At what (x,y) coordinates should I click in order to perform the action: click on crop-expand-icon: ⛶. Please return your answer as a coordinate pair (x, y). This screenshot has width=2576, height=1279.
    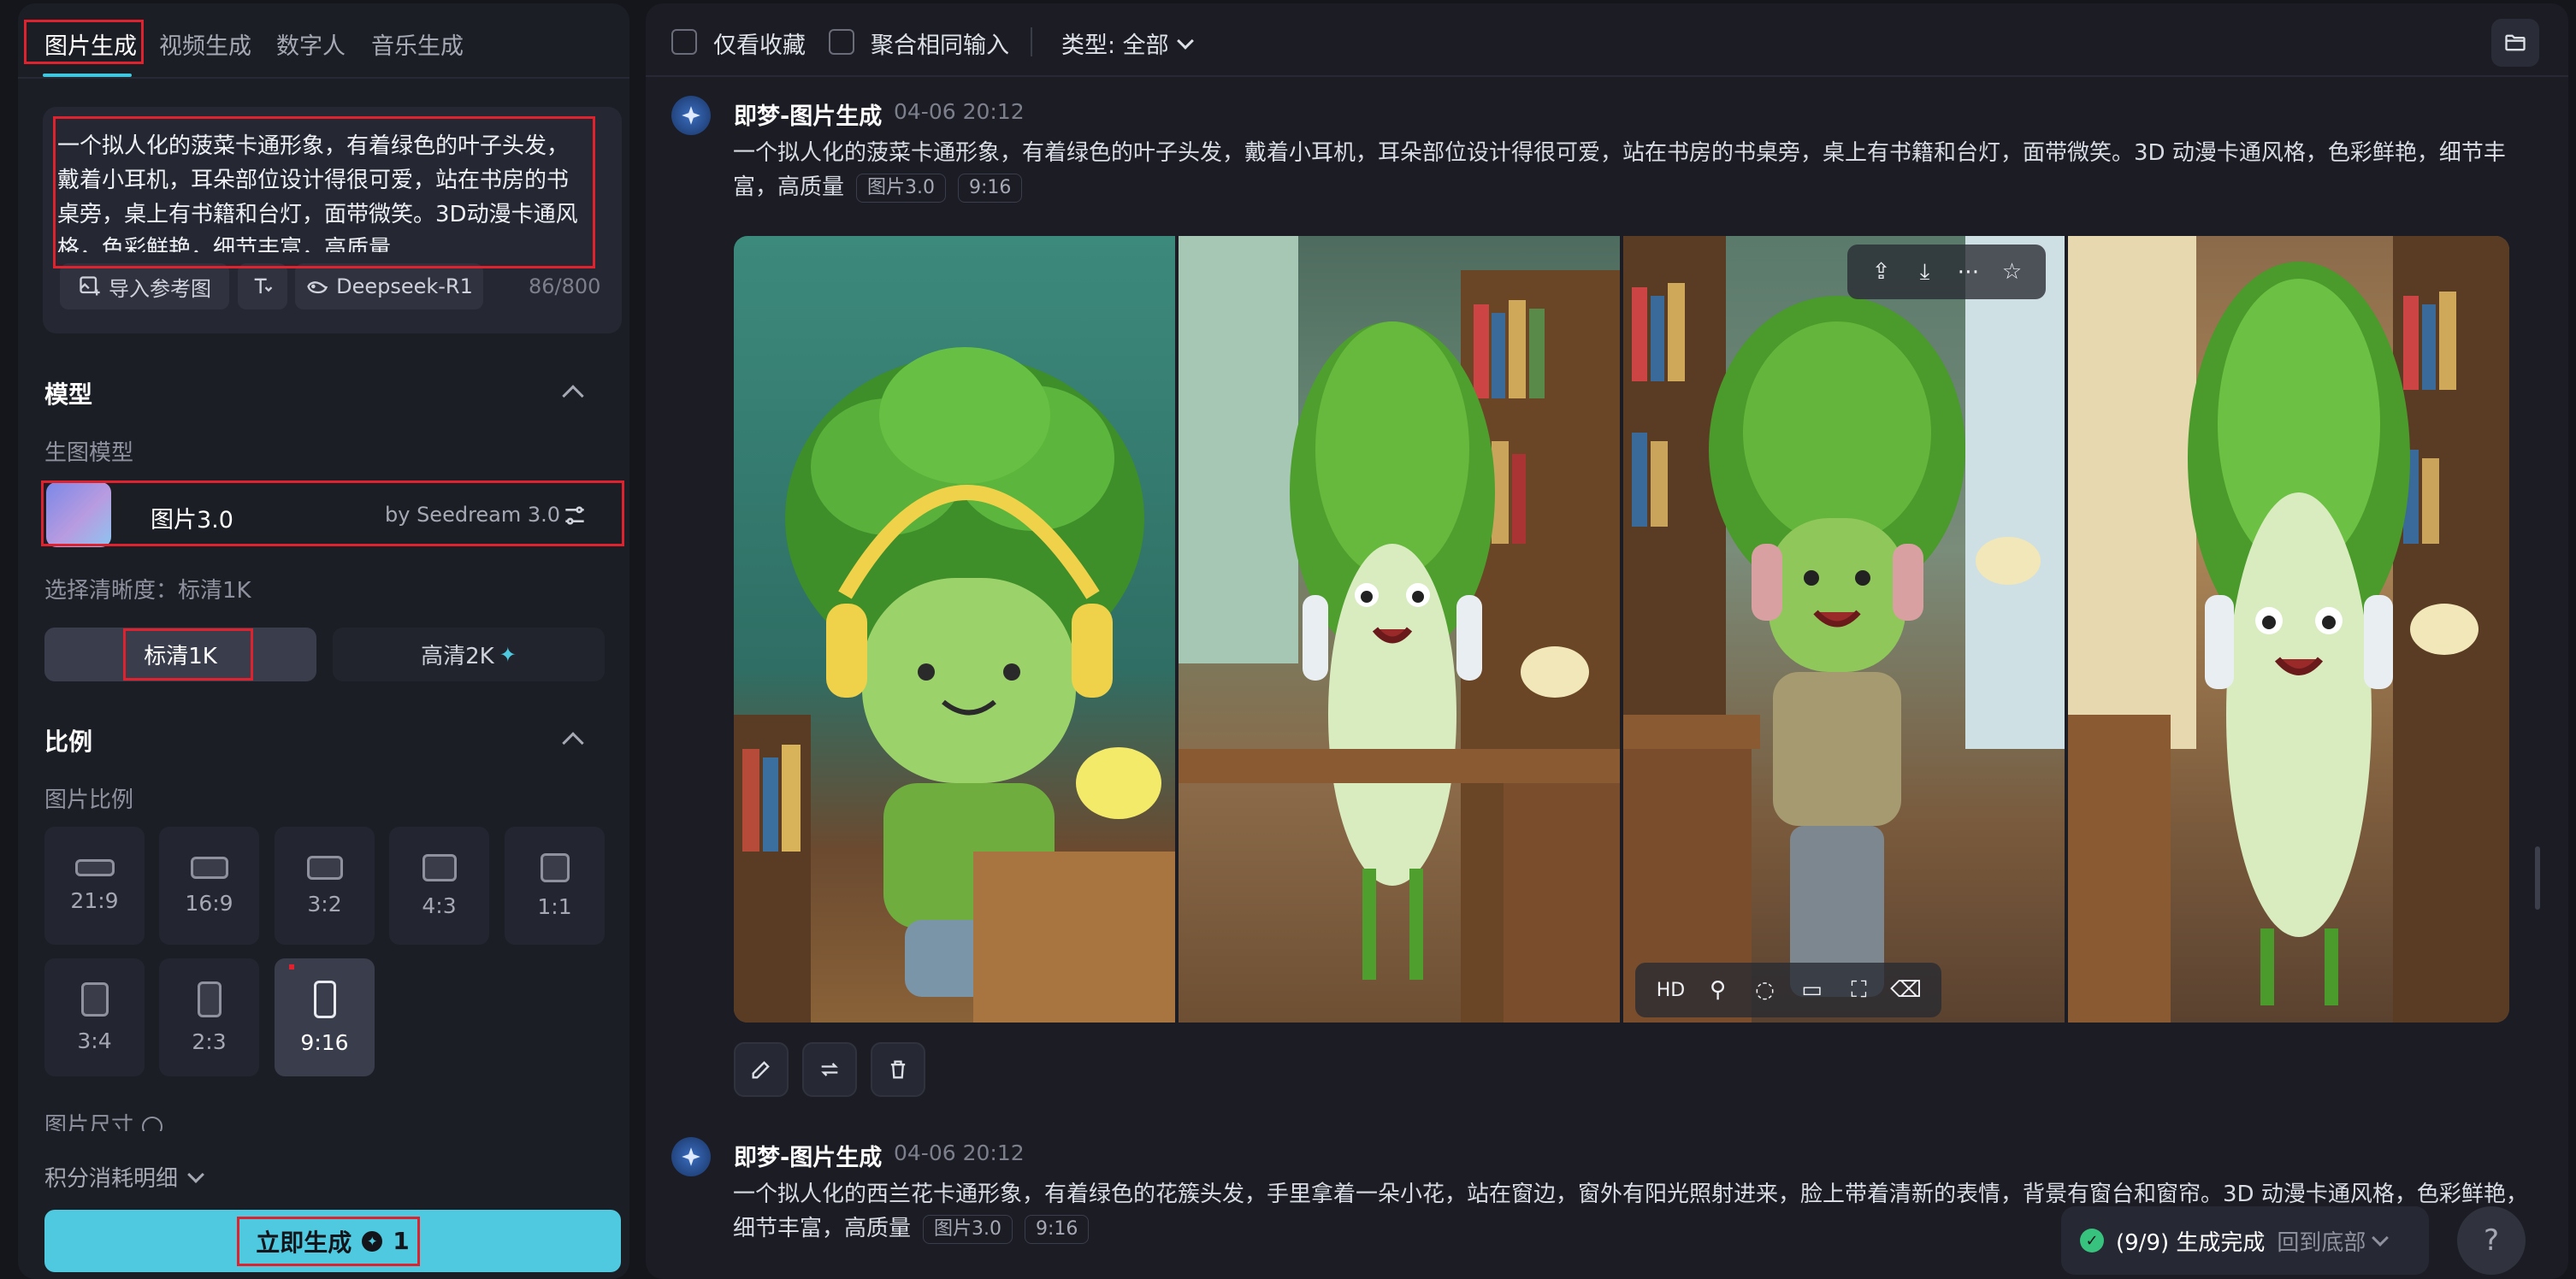
    Looking at the image, I should click on (1859, 990).